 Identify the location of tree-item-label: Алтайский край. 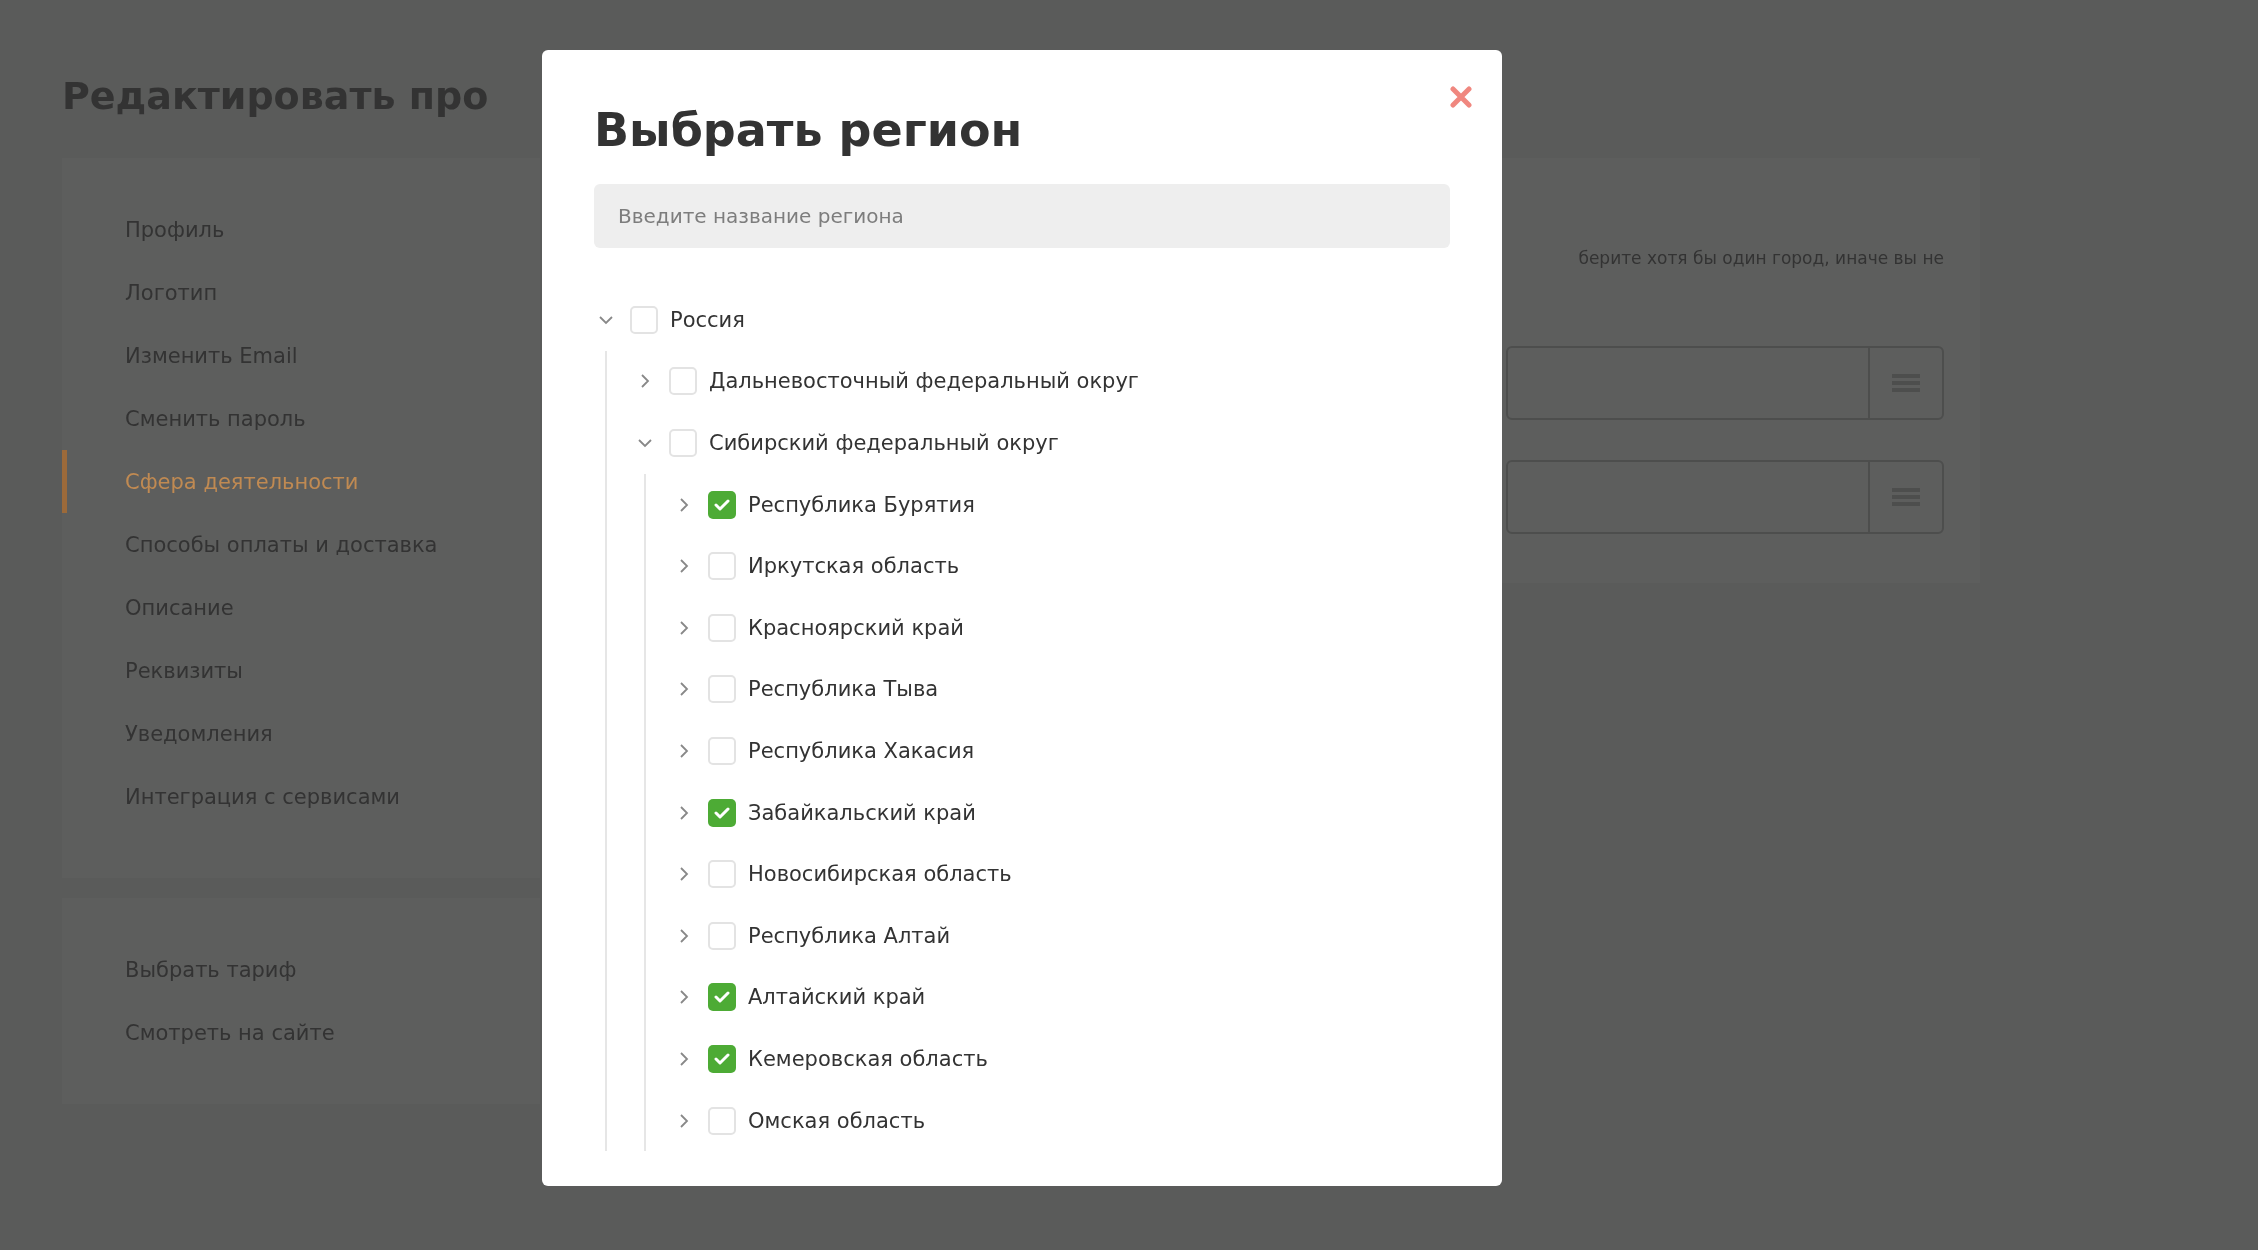
(837, 997).